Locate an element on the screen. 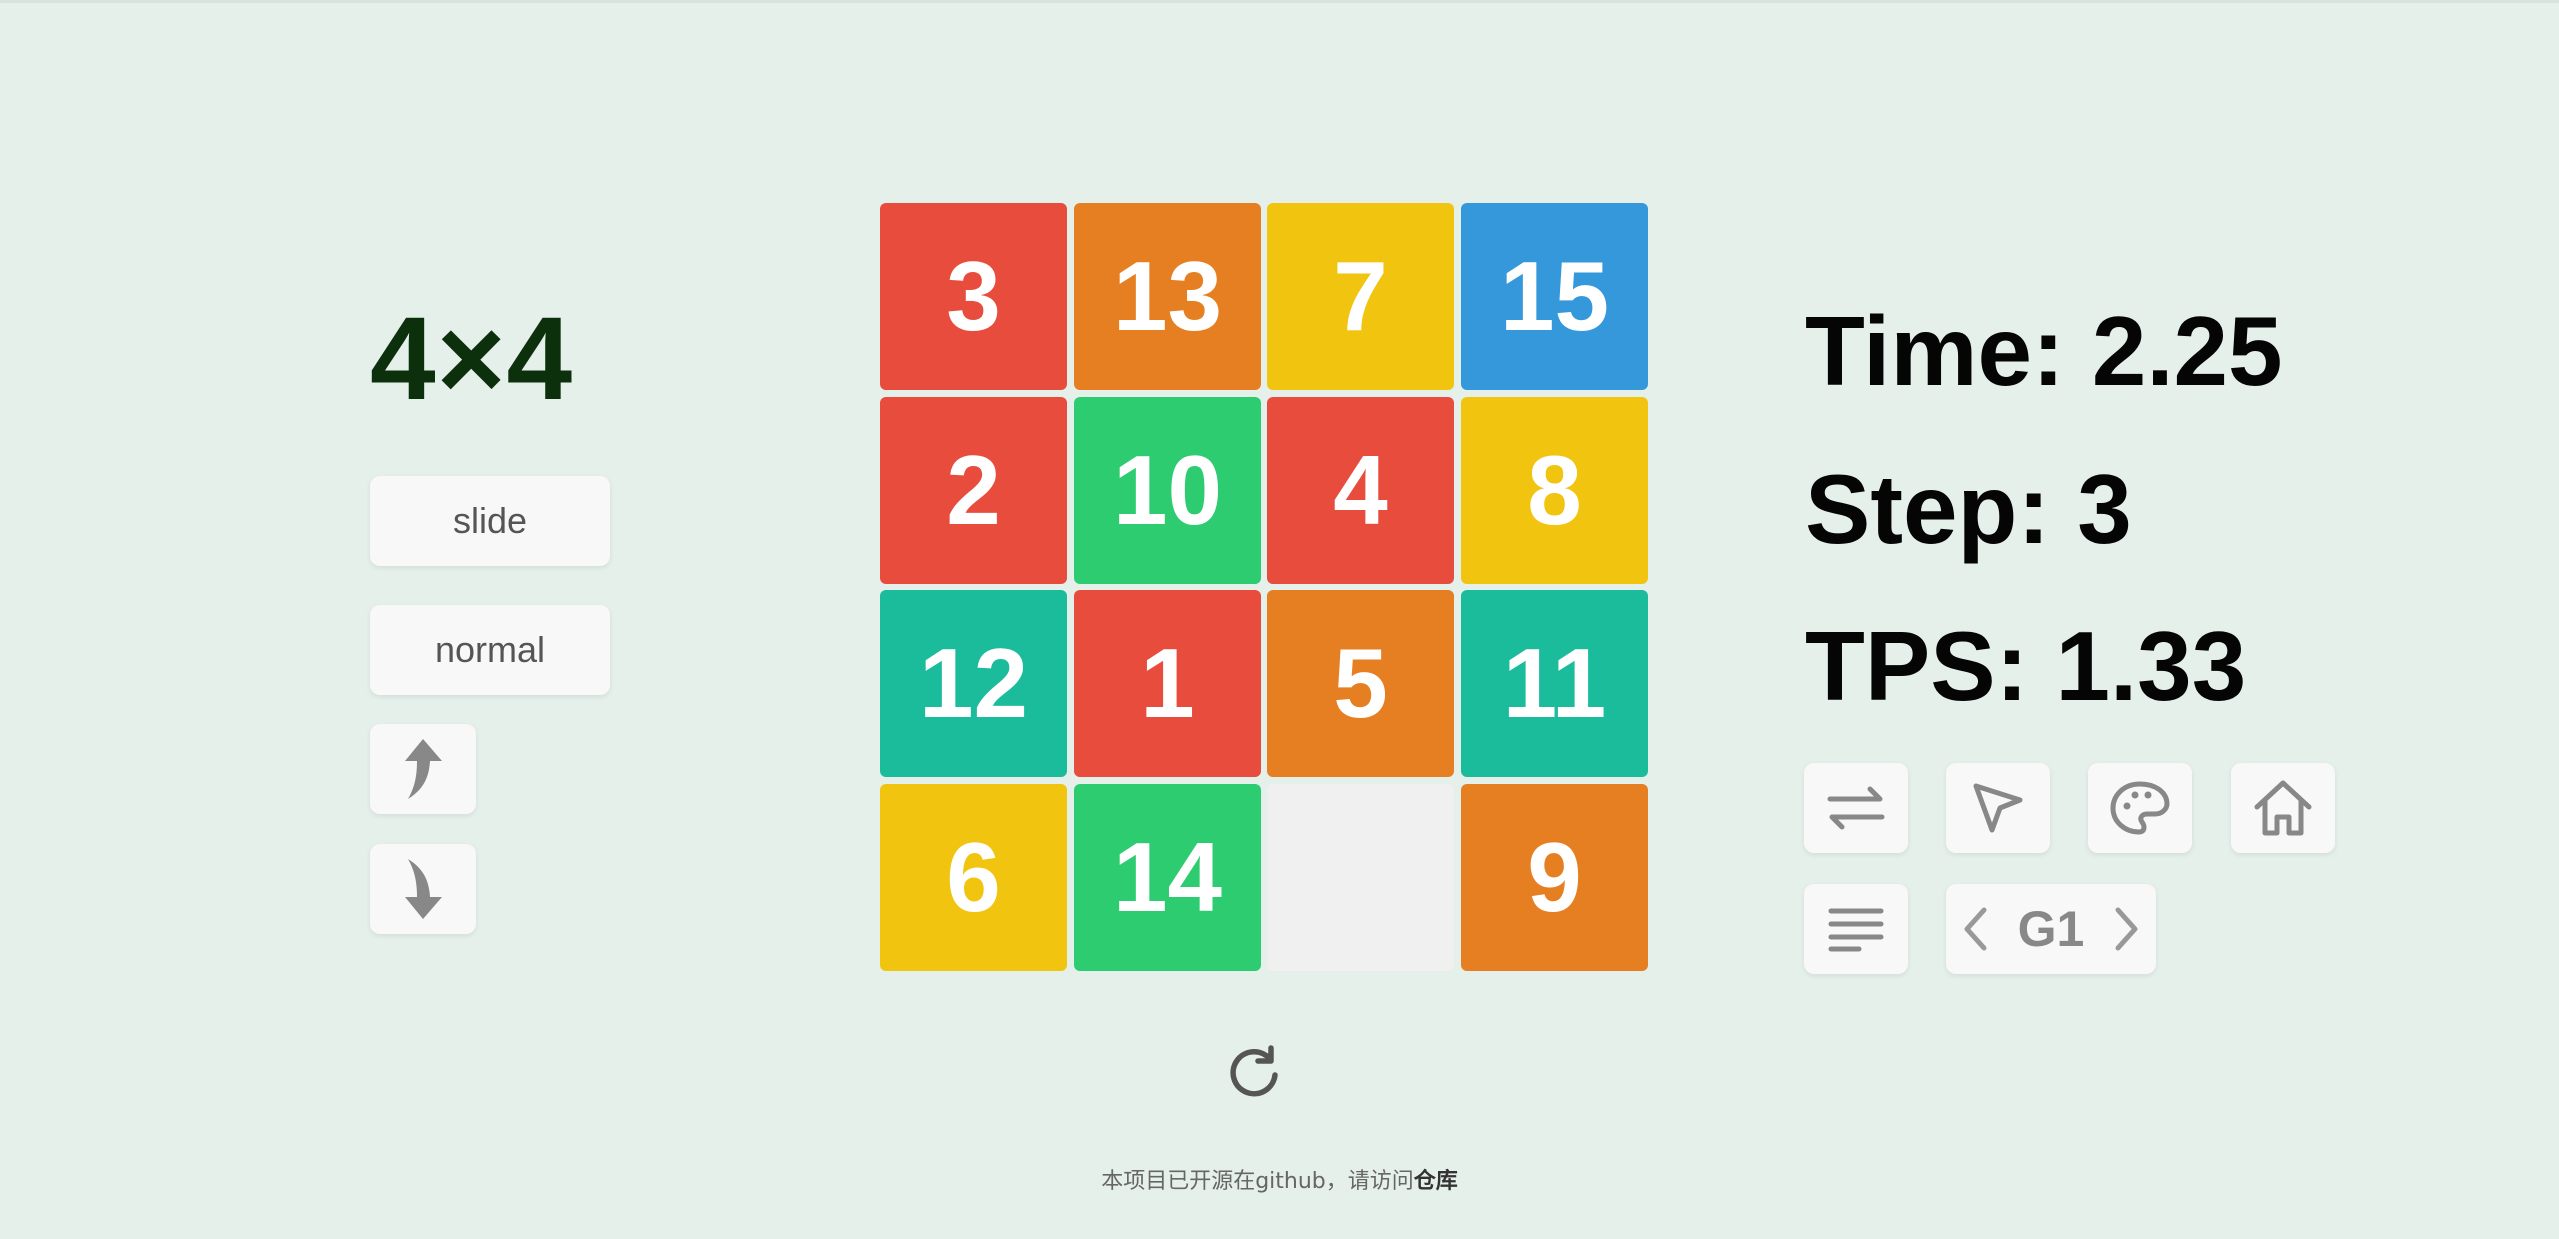 This screenshot has width=2559, height=1239. time-stat: Time: 2.25 is located at coordinates (2044, 351).